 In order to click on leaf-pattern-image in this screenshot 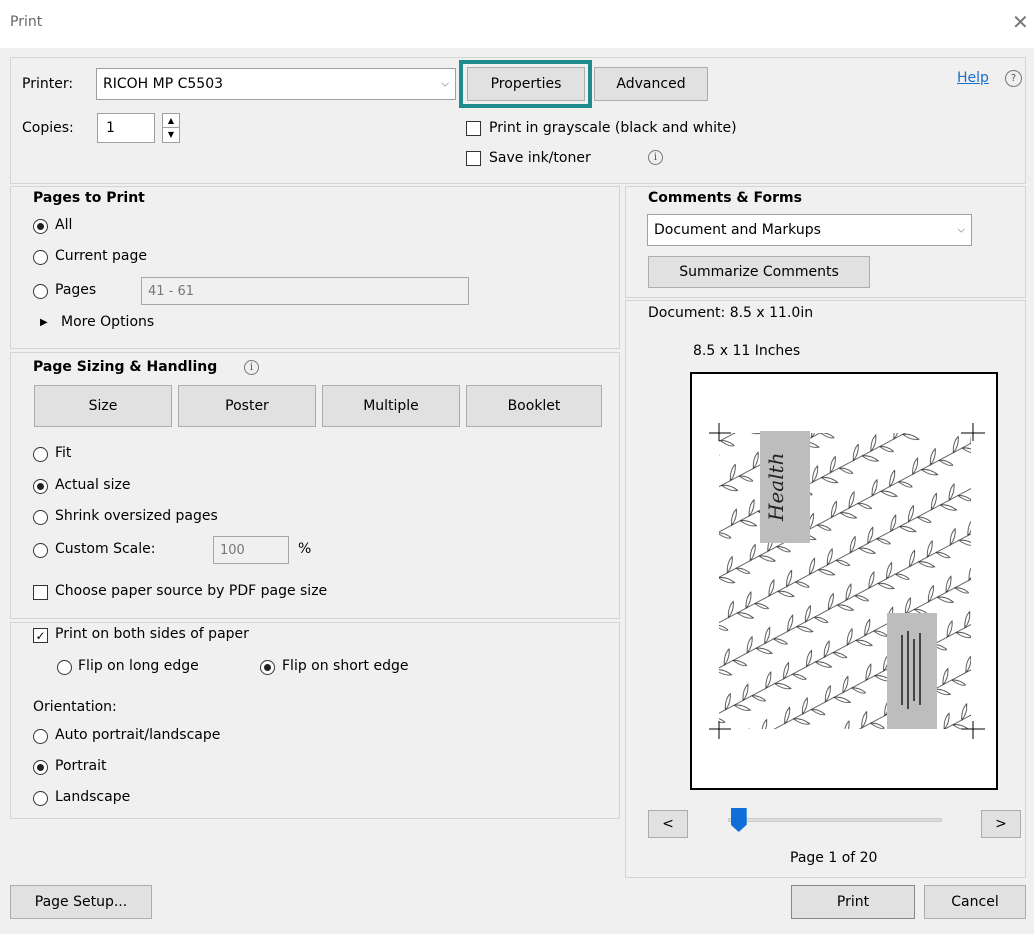, I will do `click(847, 581)`.